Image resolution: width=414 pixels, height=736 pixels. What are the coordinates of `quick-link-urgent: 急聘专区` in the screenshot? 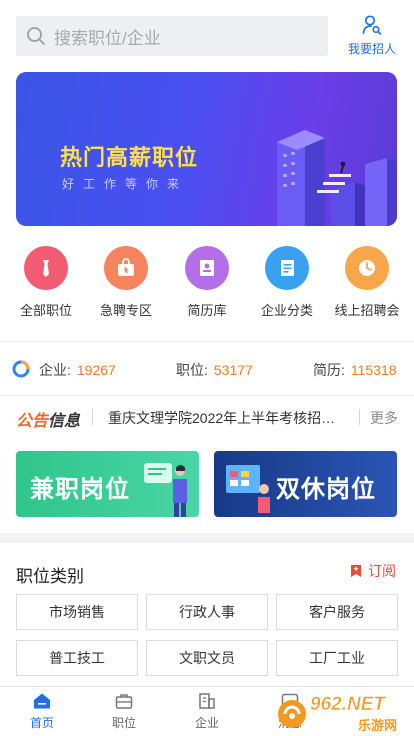 It's located at (126, 282).